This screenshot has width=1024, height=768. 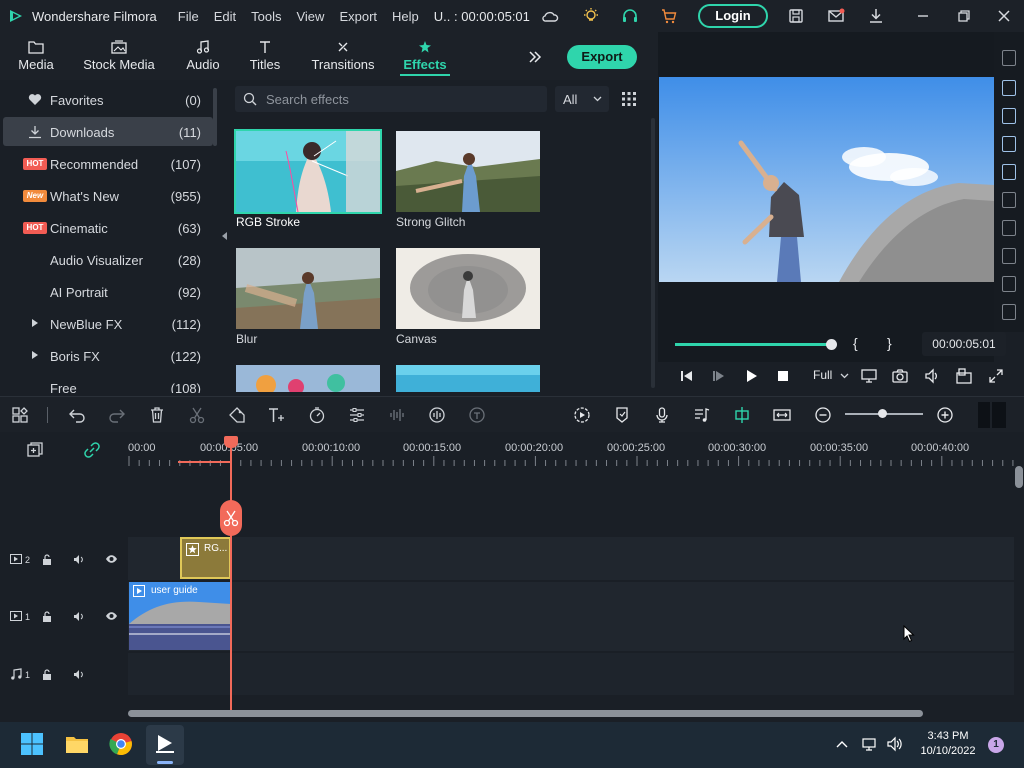 I want to click on tab-effects: Effects, so click(x=425, y=56).